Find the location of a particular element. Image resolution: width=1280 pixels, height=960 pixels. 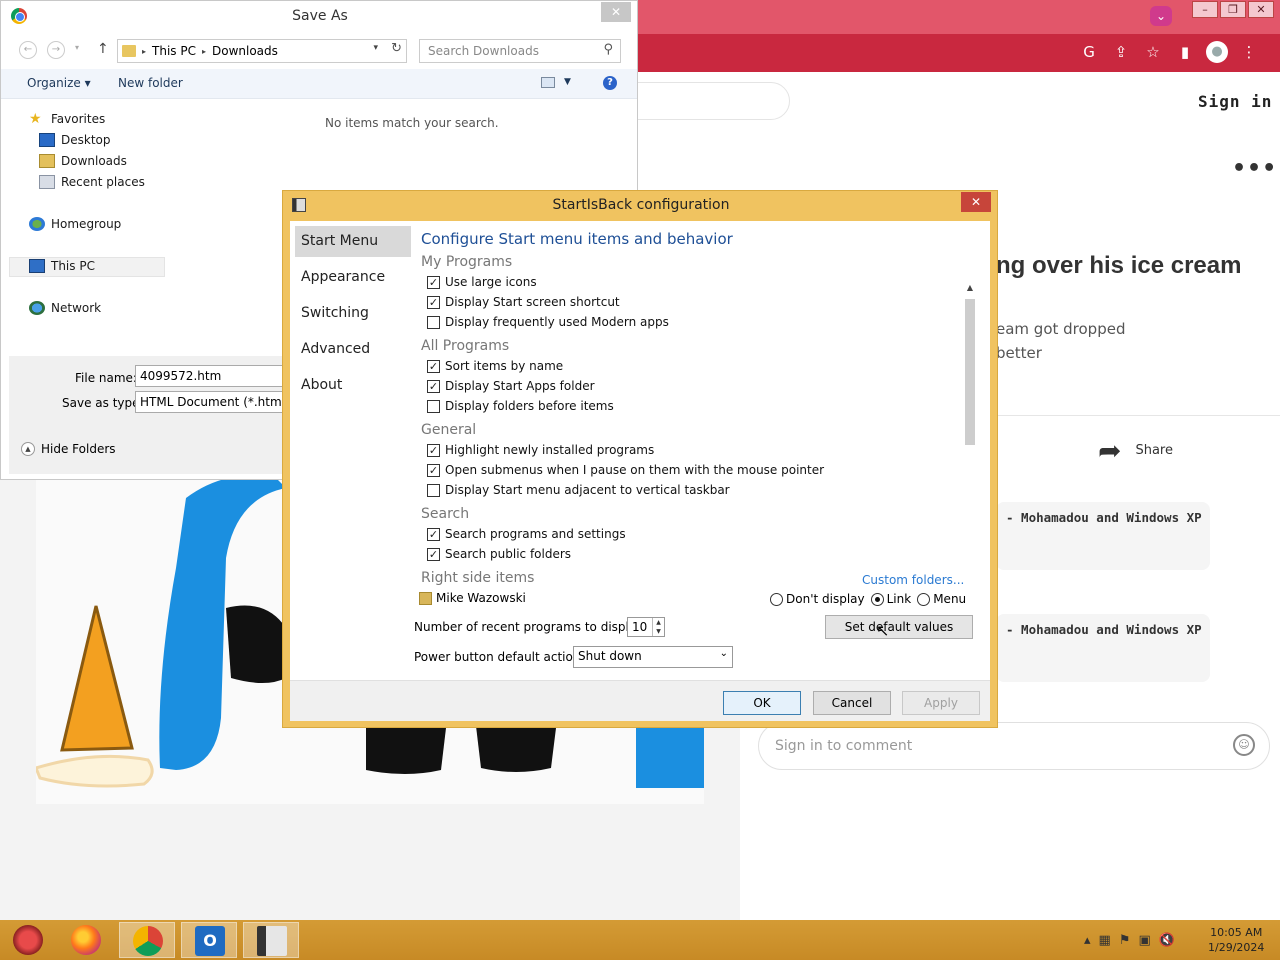

forward-arrow-icon: → is located at coordinates (56, 50).